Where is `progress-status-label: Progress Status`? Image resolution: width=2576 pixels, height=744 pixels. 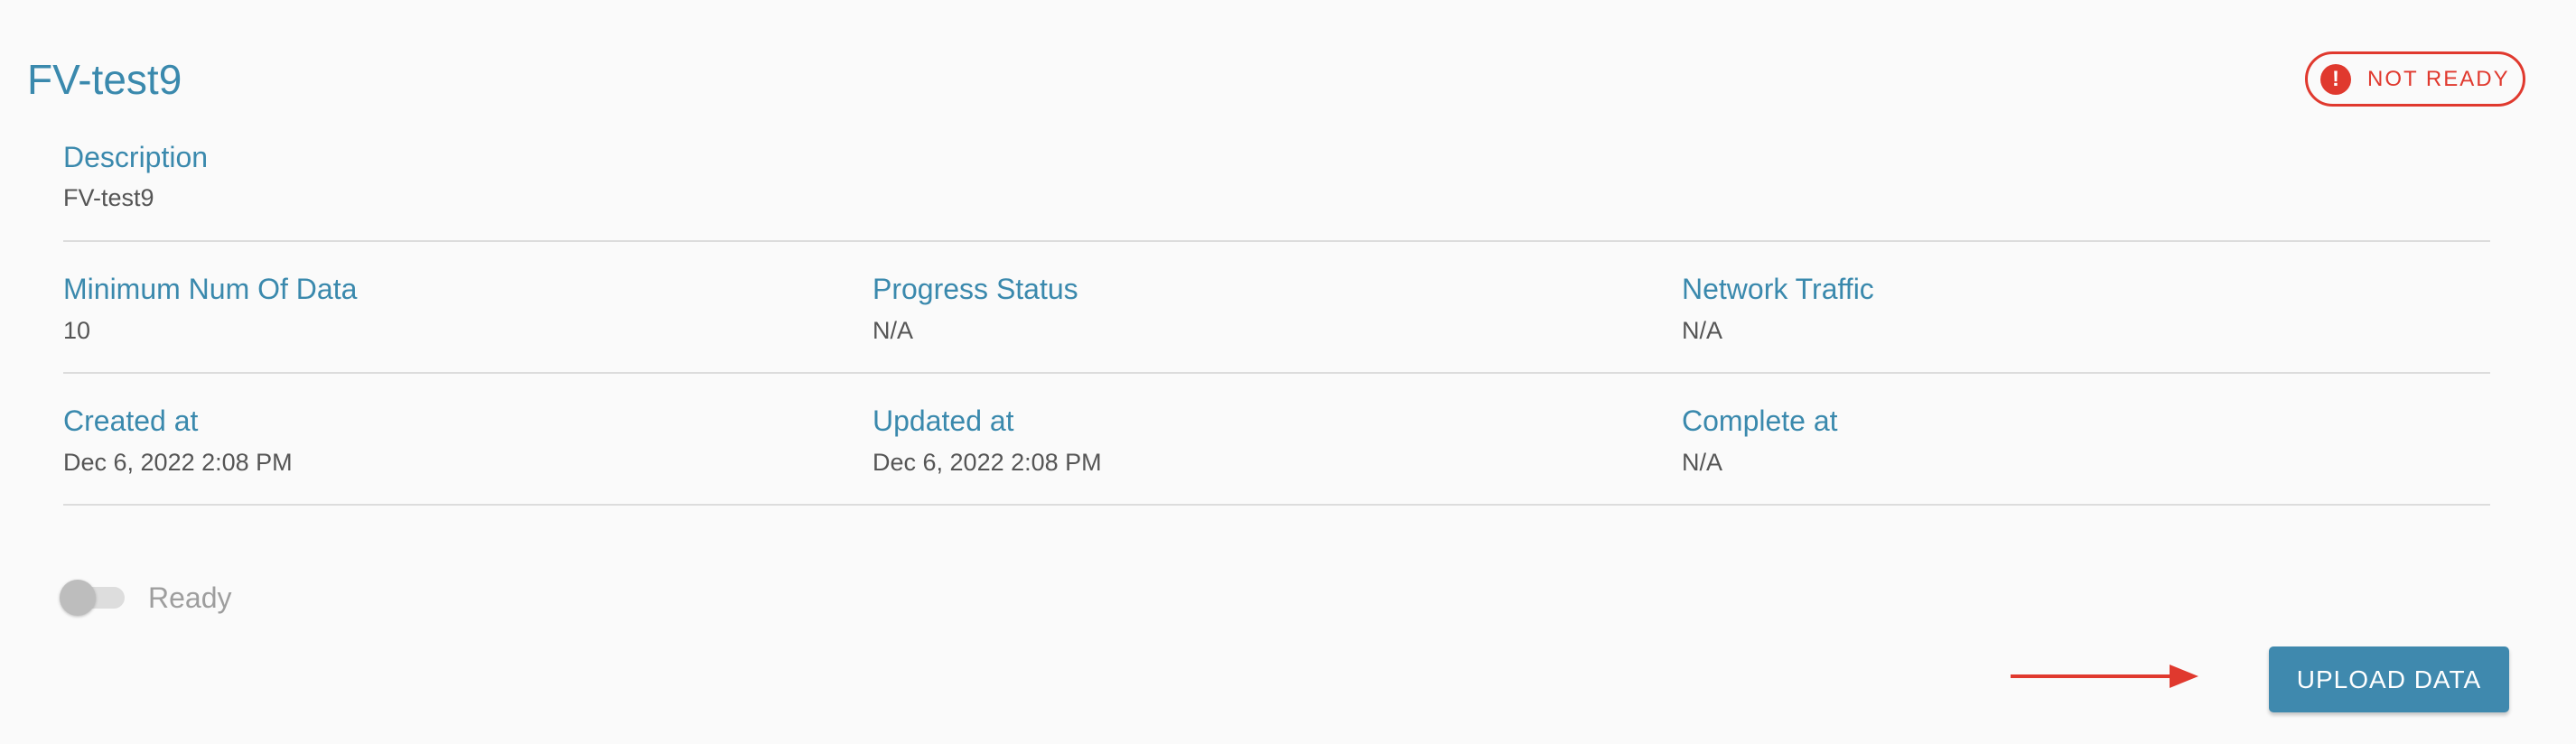
progress-status-label: Progress Status is located at coordinates (975, 289).